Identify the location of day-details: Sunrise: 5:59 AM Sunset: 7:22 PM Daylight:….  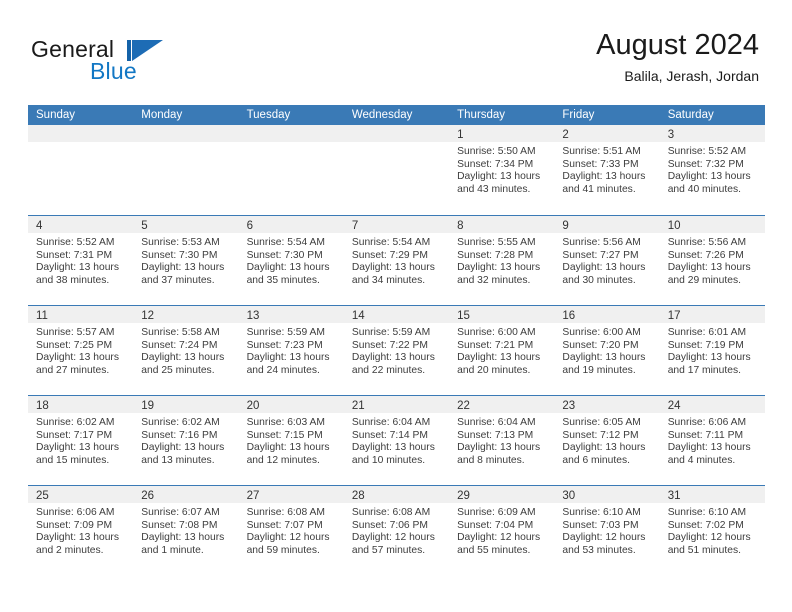
(396, 350).